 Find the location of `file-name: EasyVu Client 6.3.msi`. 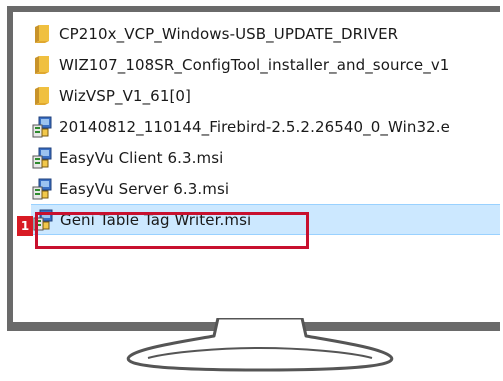

file-name: EasyVu Client 6.3.msi is located at coordinates (141, 157).